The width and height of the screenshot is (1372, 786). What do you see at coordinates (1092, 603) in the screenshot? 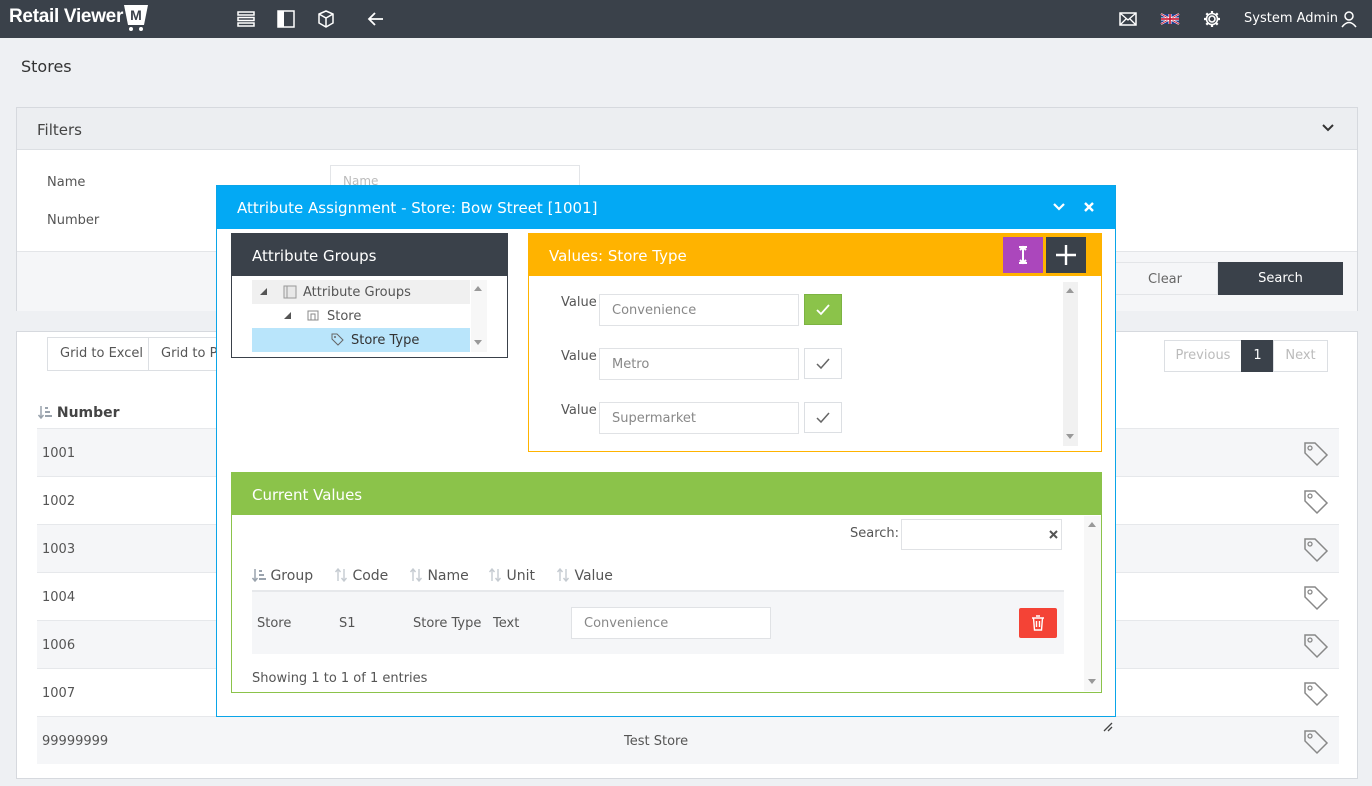
I see `current-values-scrollbar` at bounding box center [1092, 603].